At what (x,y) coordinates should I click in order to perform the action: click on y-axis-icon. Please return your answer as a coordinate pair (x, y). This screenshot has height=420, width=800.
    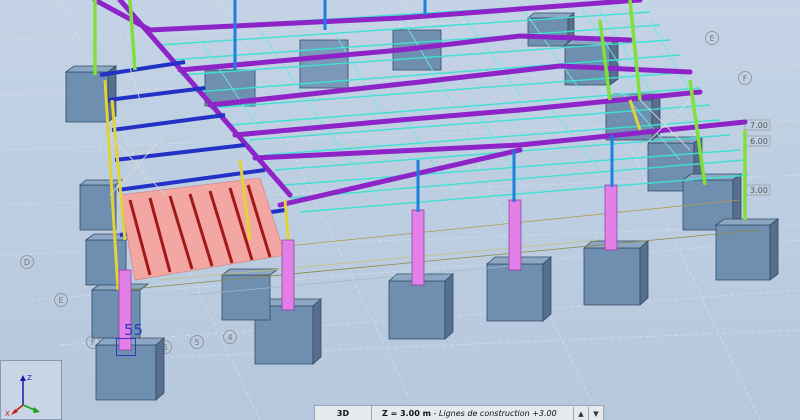
    Looking at the image, I should click on (31, 408).